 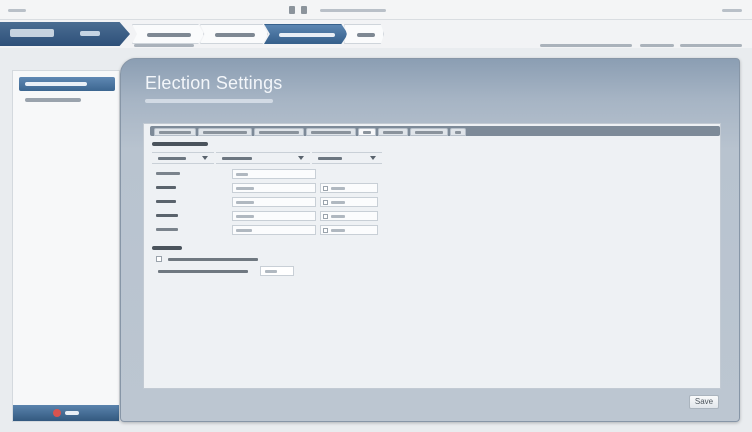 I want to click on workflow-step-4-label, so click(x=366, y=35).